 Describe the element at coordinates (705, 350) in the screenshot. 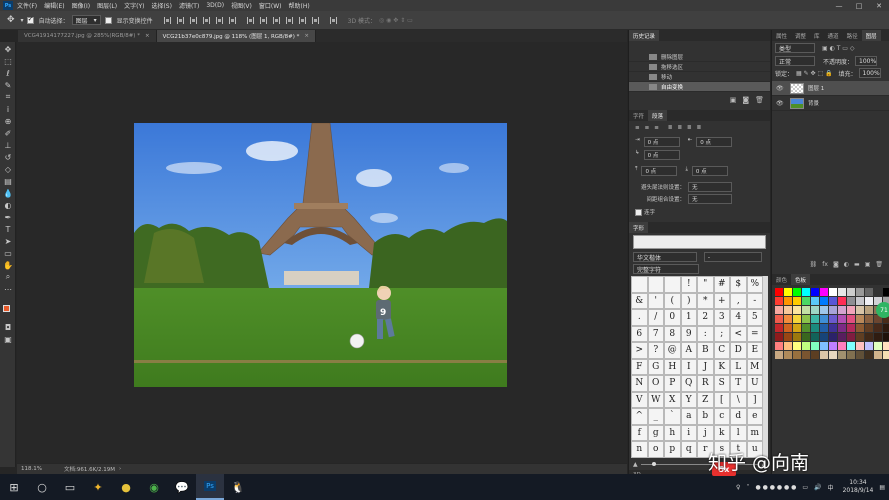

I see `glyph-cell: B` at that location.